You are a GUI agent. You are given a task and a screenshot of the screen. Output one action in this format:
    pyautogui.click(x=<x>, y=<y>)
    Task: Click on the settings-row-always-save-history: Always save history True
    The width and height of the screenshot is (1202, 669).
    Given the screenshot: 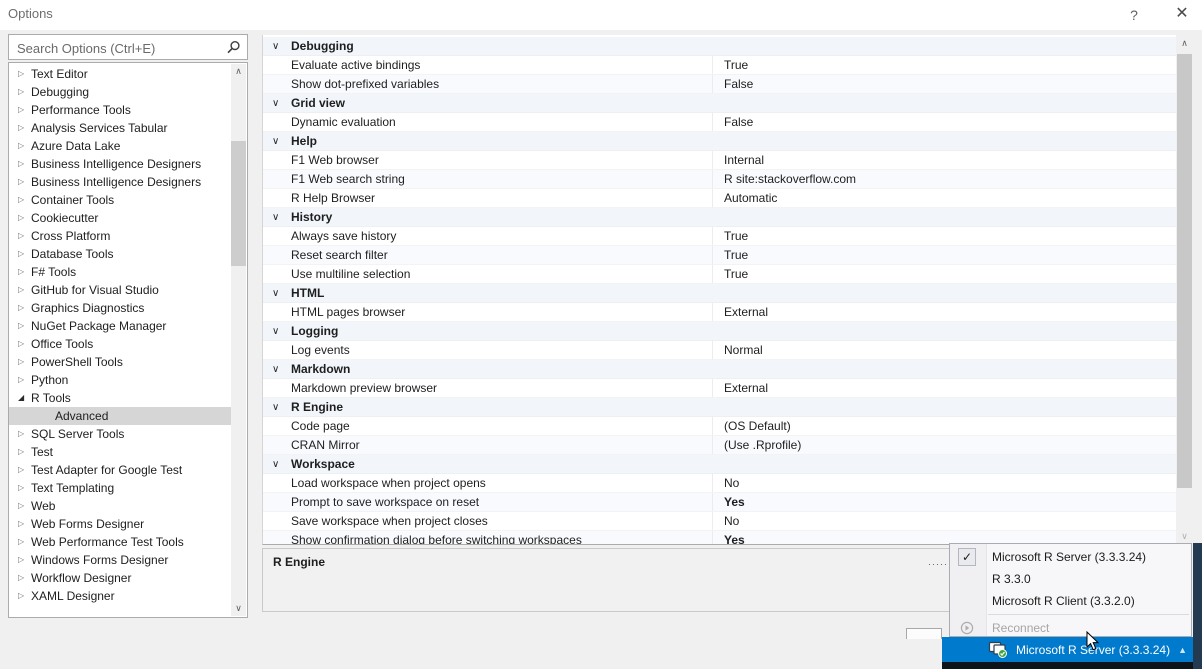 What is the action you would take?
    pyautogui.click(x=719, y=236)
    